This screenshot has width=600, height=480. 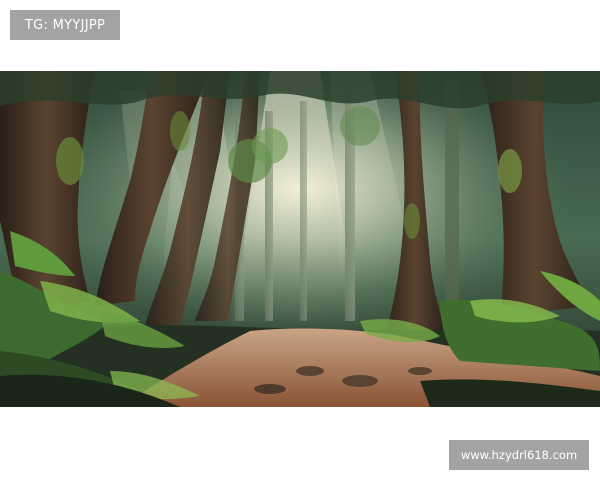 I want to click on watermark-badge-top: TG: MYYJJPP, so click(x=65, y=25).